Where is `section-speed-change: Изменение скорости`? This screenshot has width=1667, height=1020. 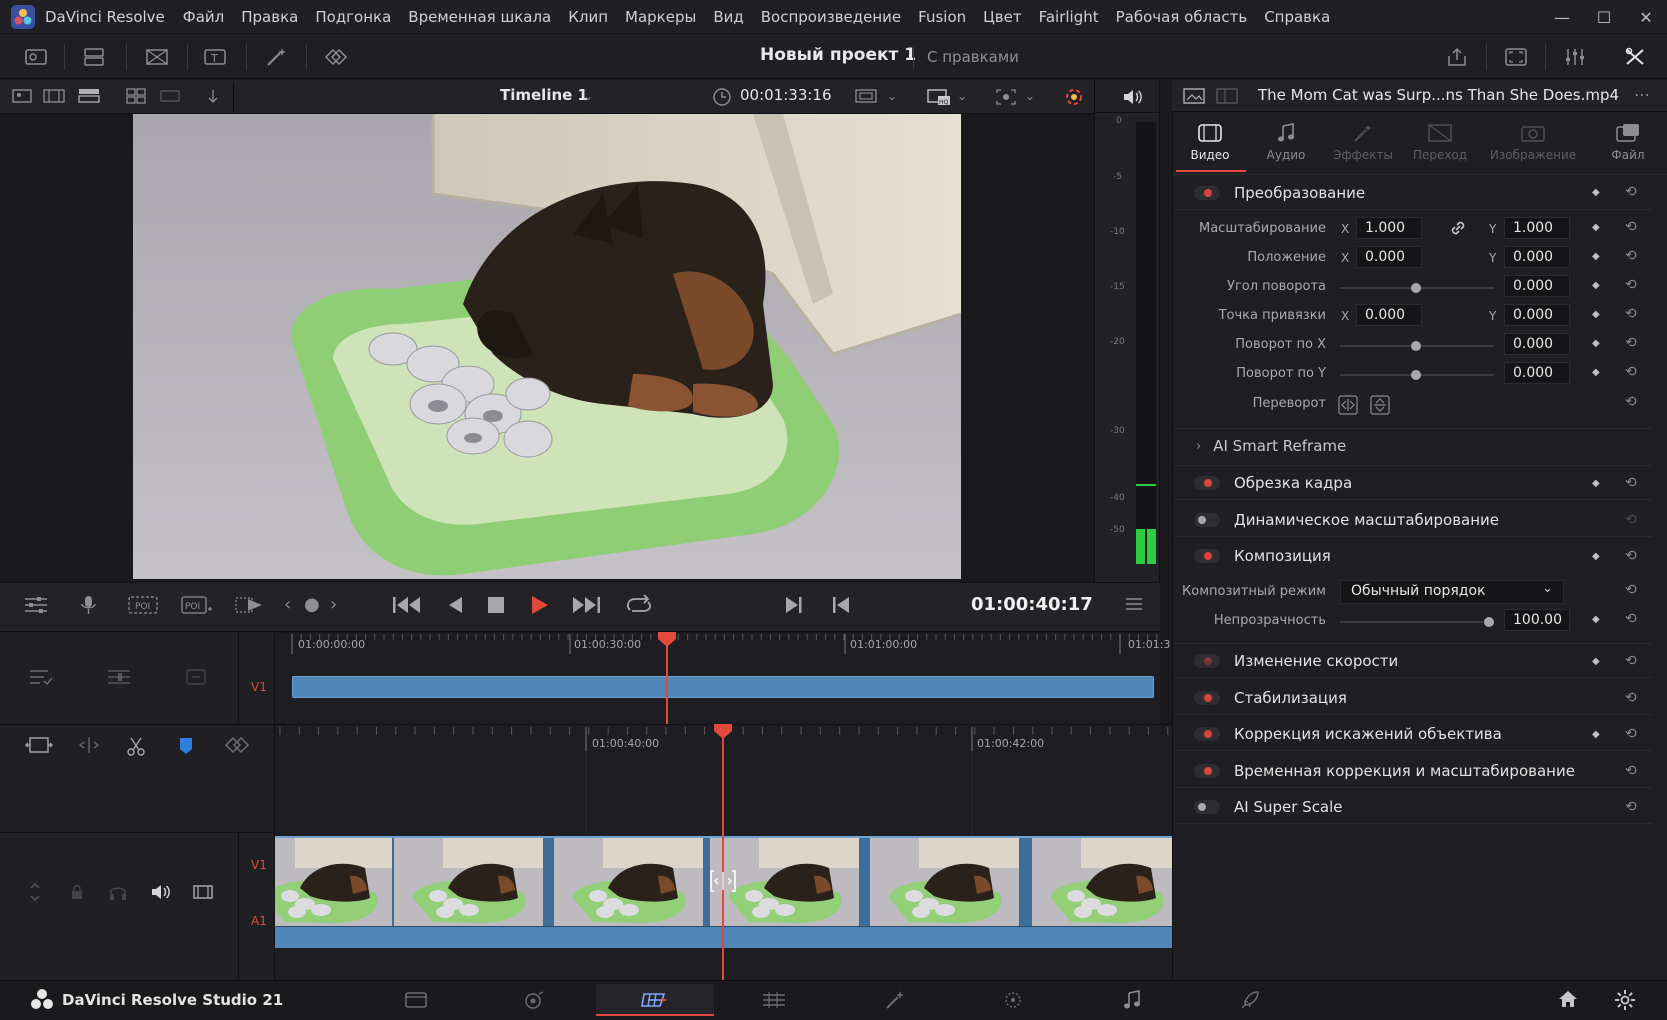
section-speed-change: Изменение скорости is located at coordinates (1413, 661).